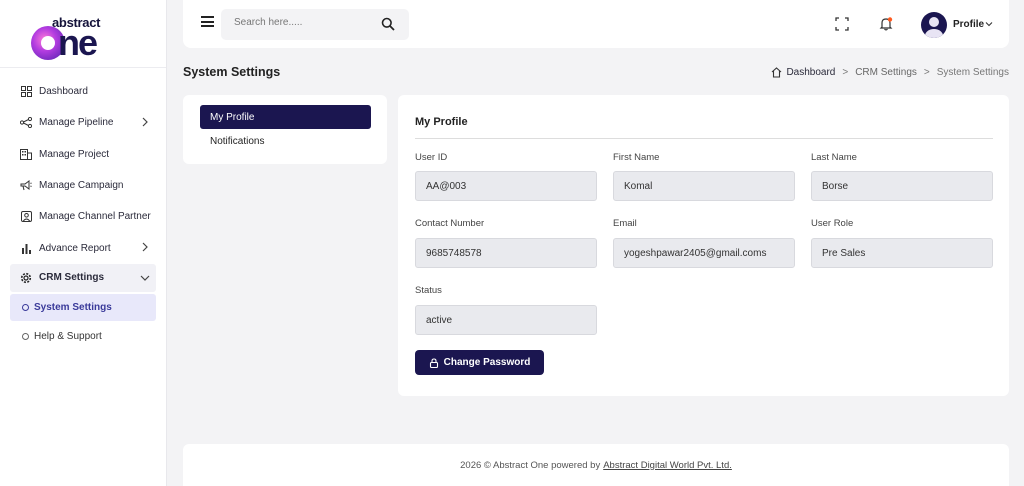 Image resolution: width=1024 pixels, height=486 pixels. What do you see at coordinates (428, 290) in the screenshot?
I see `status-label: Status` at bounding box center [428, 290].